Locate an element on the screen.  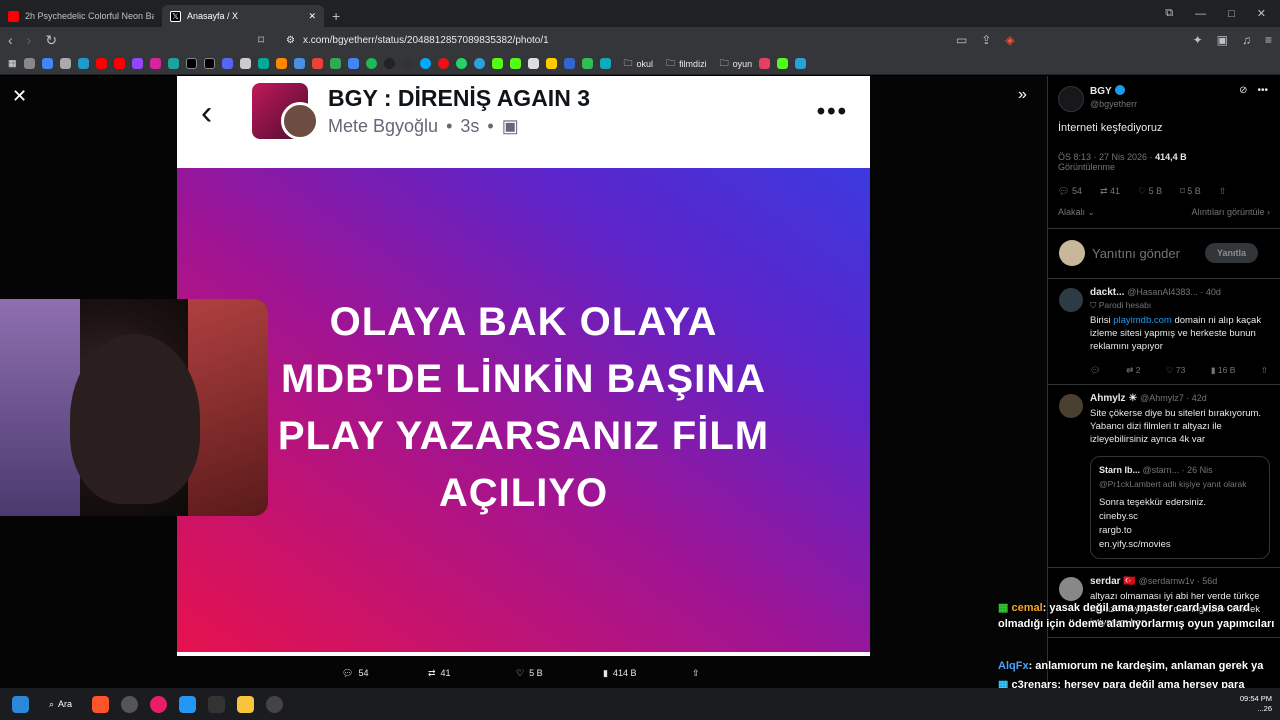
like-button: ♡ 5 B is located at coordinates (529, 673).